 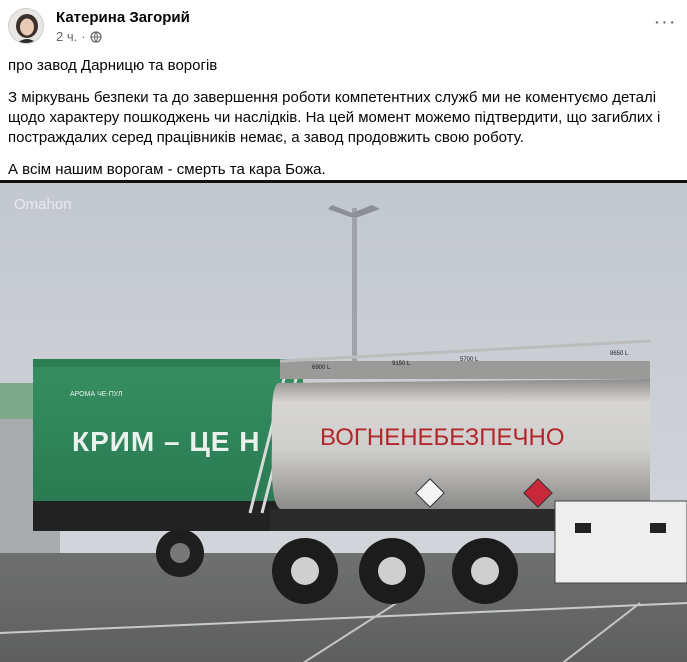 I want to click on globe-icon, so click(x=95, y=36).